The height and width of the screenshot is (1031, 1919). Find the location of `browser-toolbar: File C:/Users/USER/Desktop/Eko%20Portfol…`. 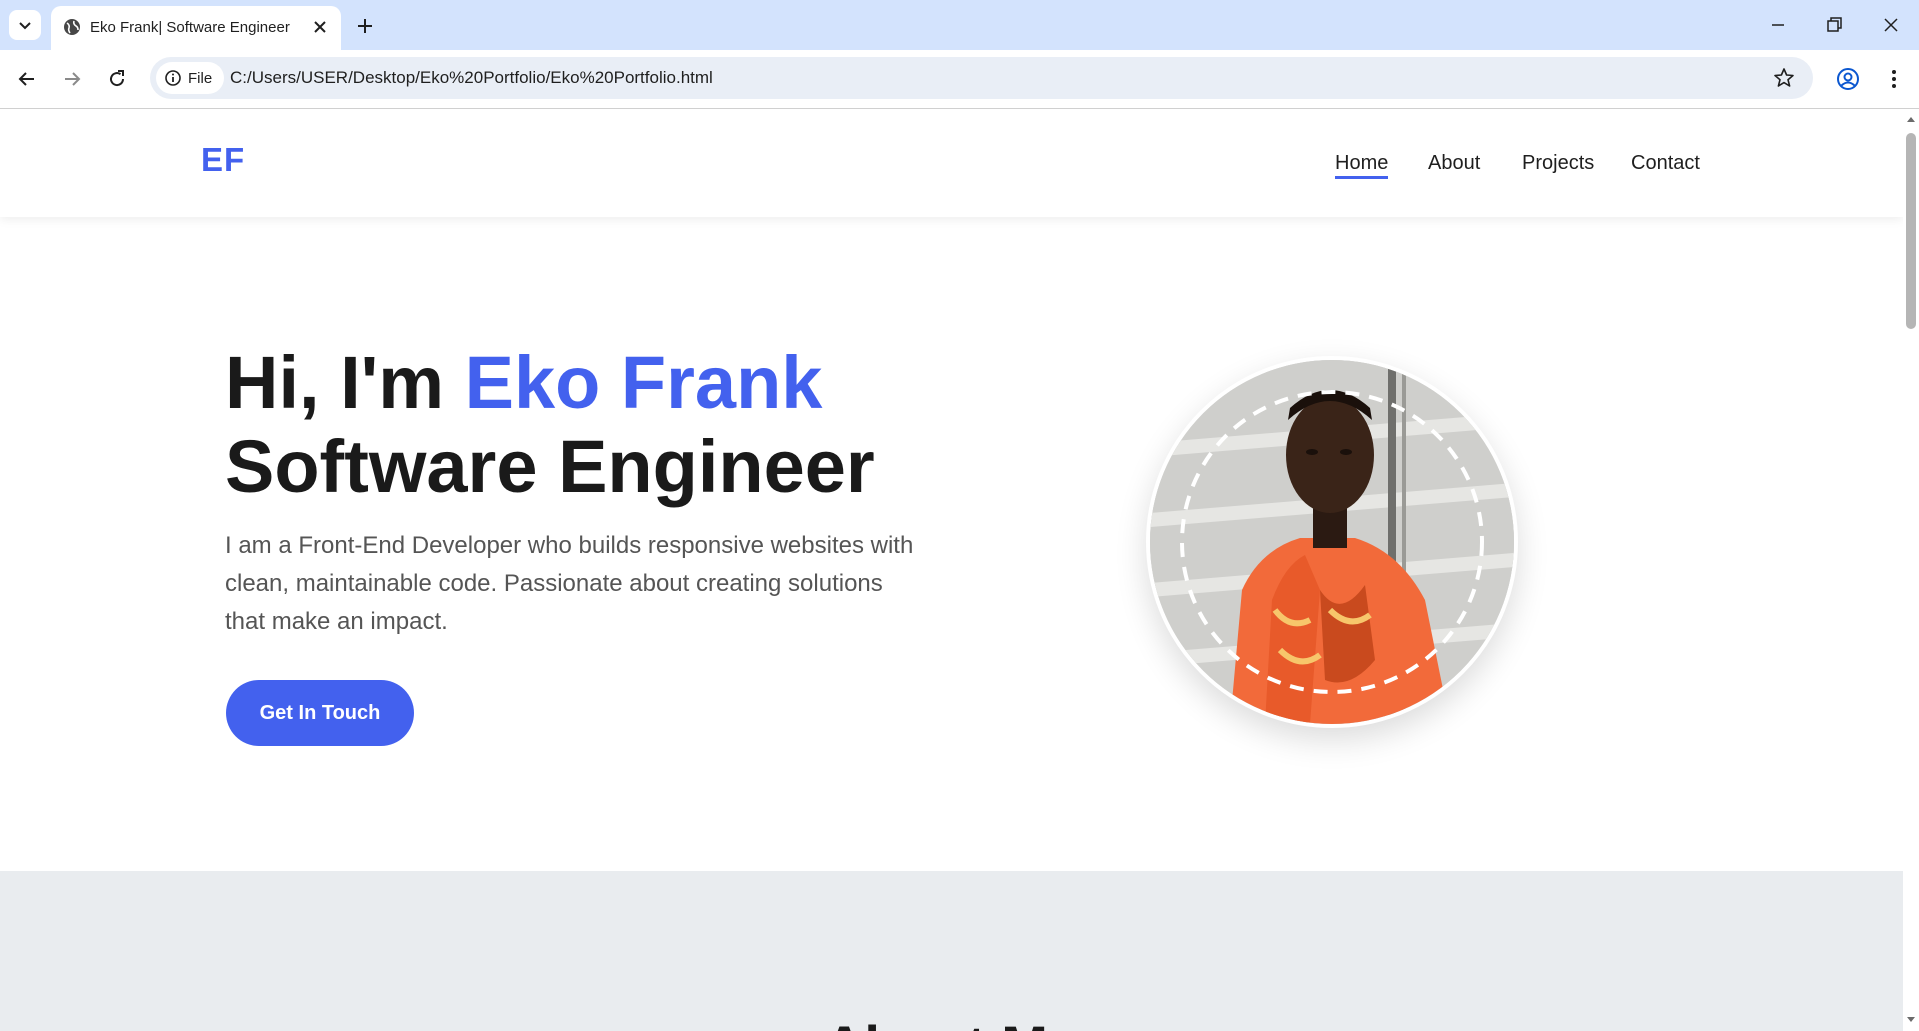

browser-toolbar: File C:/Users/USER/Desktop/Eko%20Portfol… is located at coordinates (959, 79).